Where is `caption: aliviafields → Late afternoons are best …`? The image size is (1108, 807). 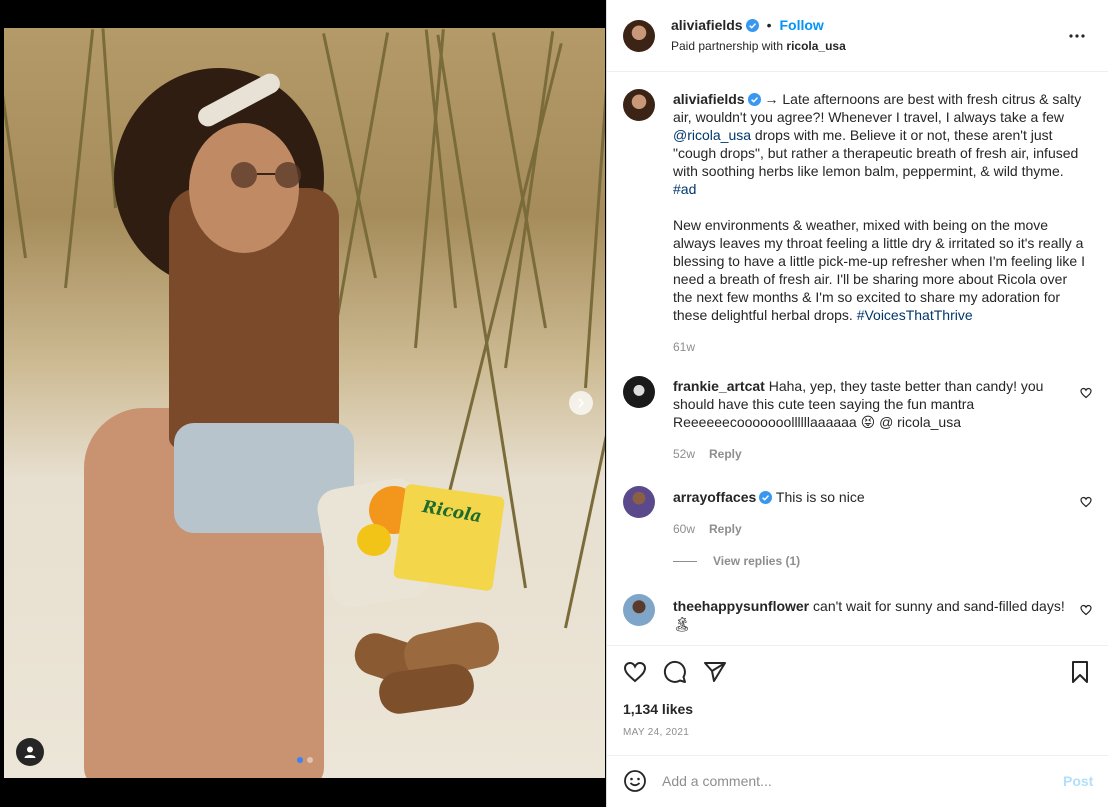 caption: aliviafields → Late afternoons are best … is located at coordinates (879, 222).